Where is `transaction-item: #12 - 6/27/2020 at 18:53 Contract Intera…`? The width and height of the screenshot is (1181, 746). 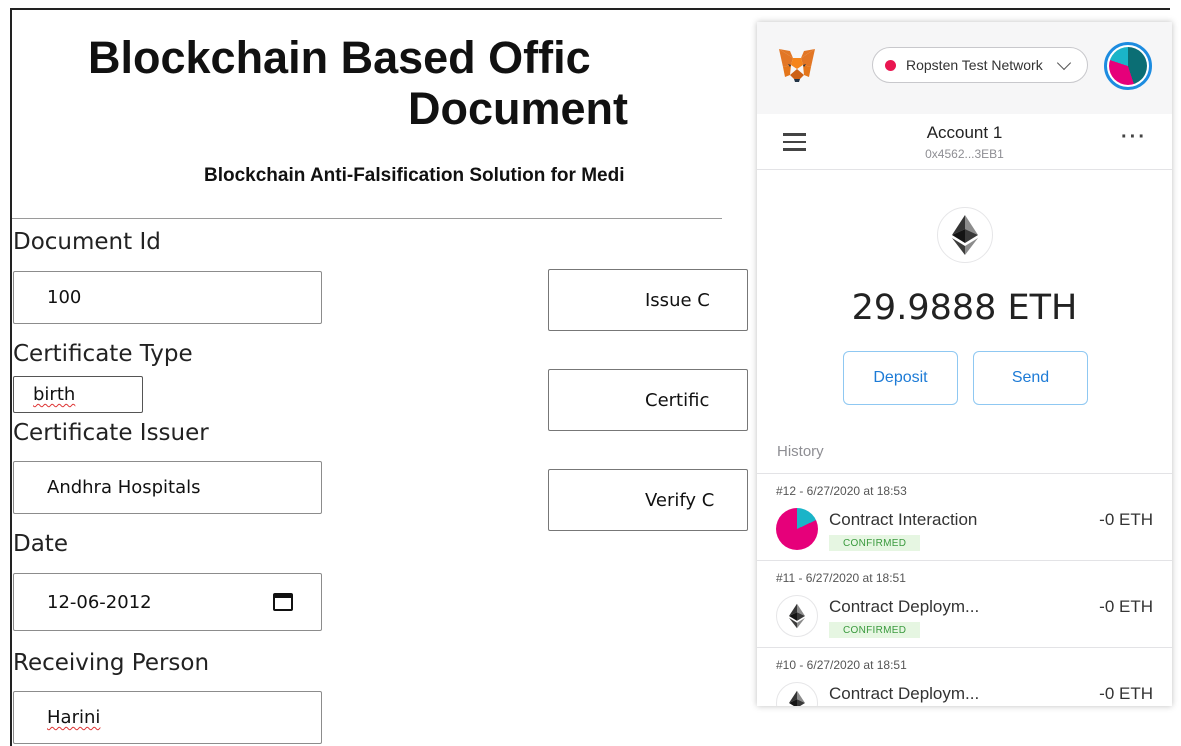 transaction-item: #12 - 6/27/2020 at 18:53 Contract Intera… is located at coordinates (964, 517).